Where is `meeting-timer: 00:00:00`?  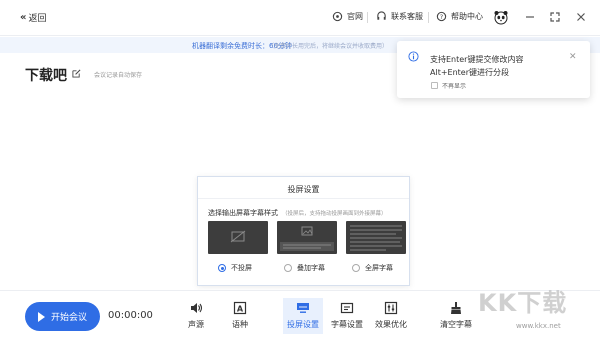 meeting-timer: 00:00:00 is located at coordinates (130, 315).